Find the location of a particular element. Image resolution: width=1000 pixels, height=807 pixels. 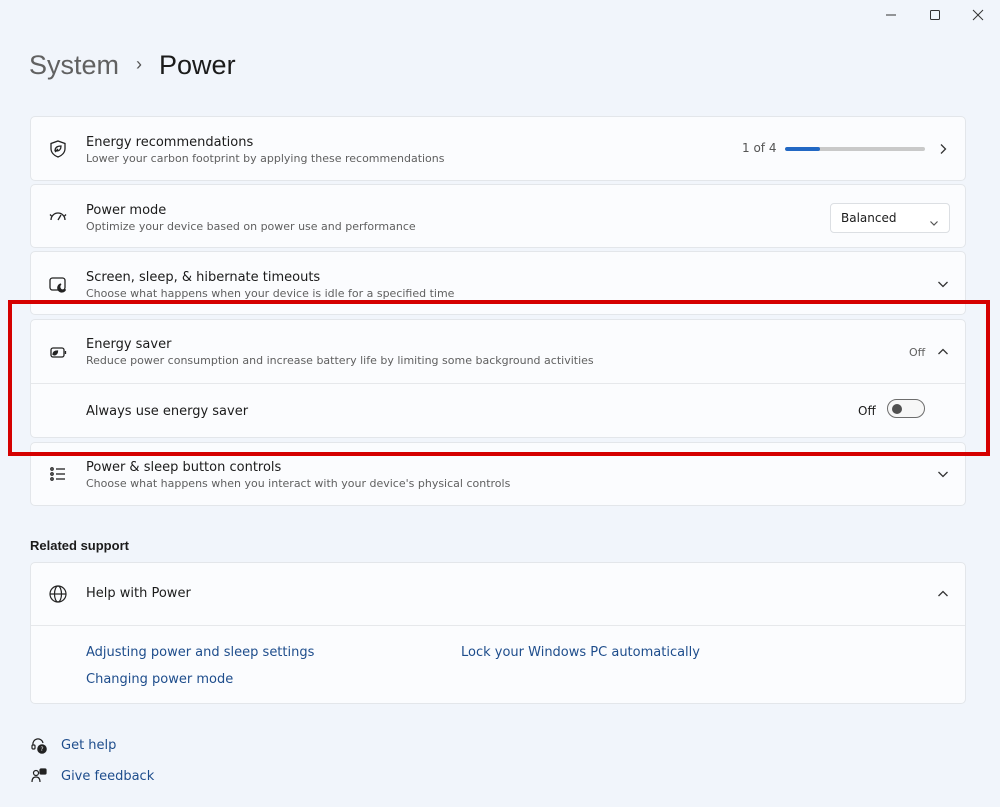

get-help-icon: ? is located at coordinates (39, 746).